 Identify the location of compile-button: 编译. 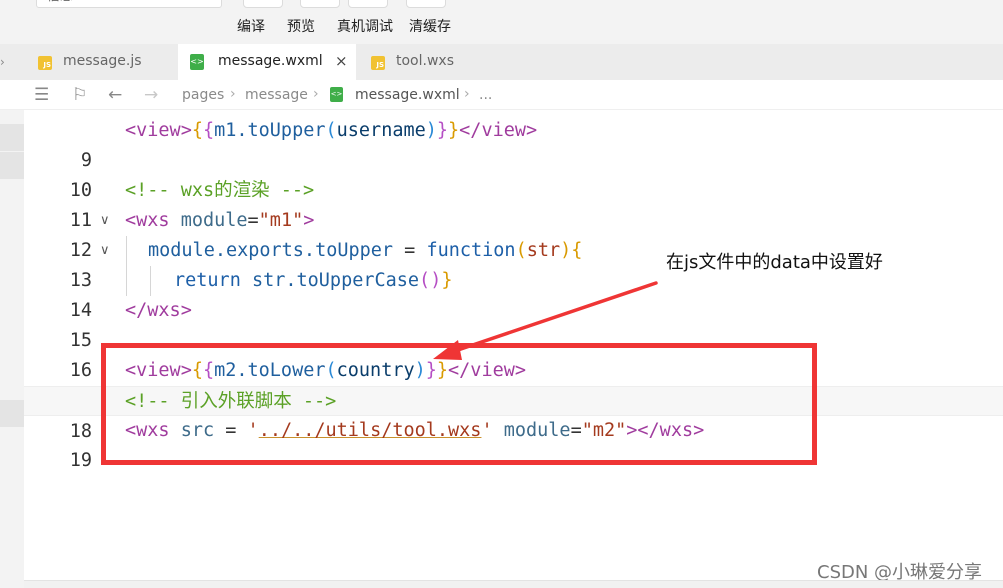
(251, 26).